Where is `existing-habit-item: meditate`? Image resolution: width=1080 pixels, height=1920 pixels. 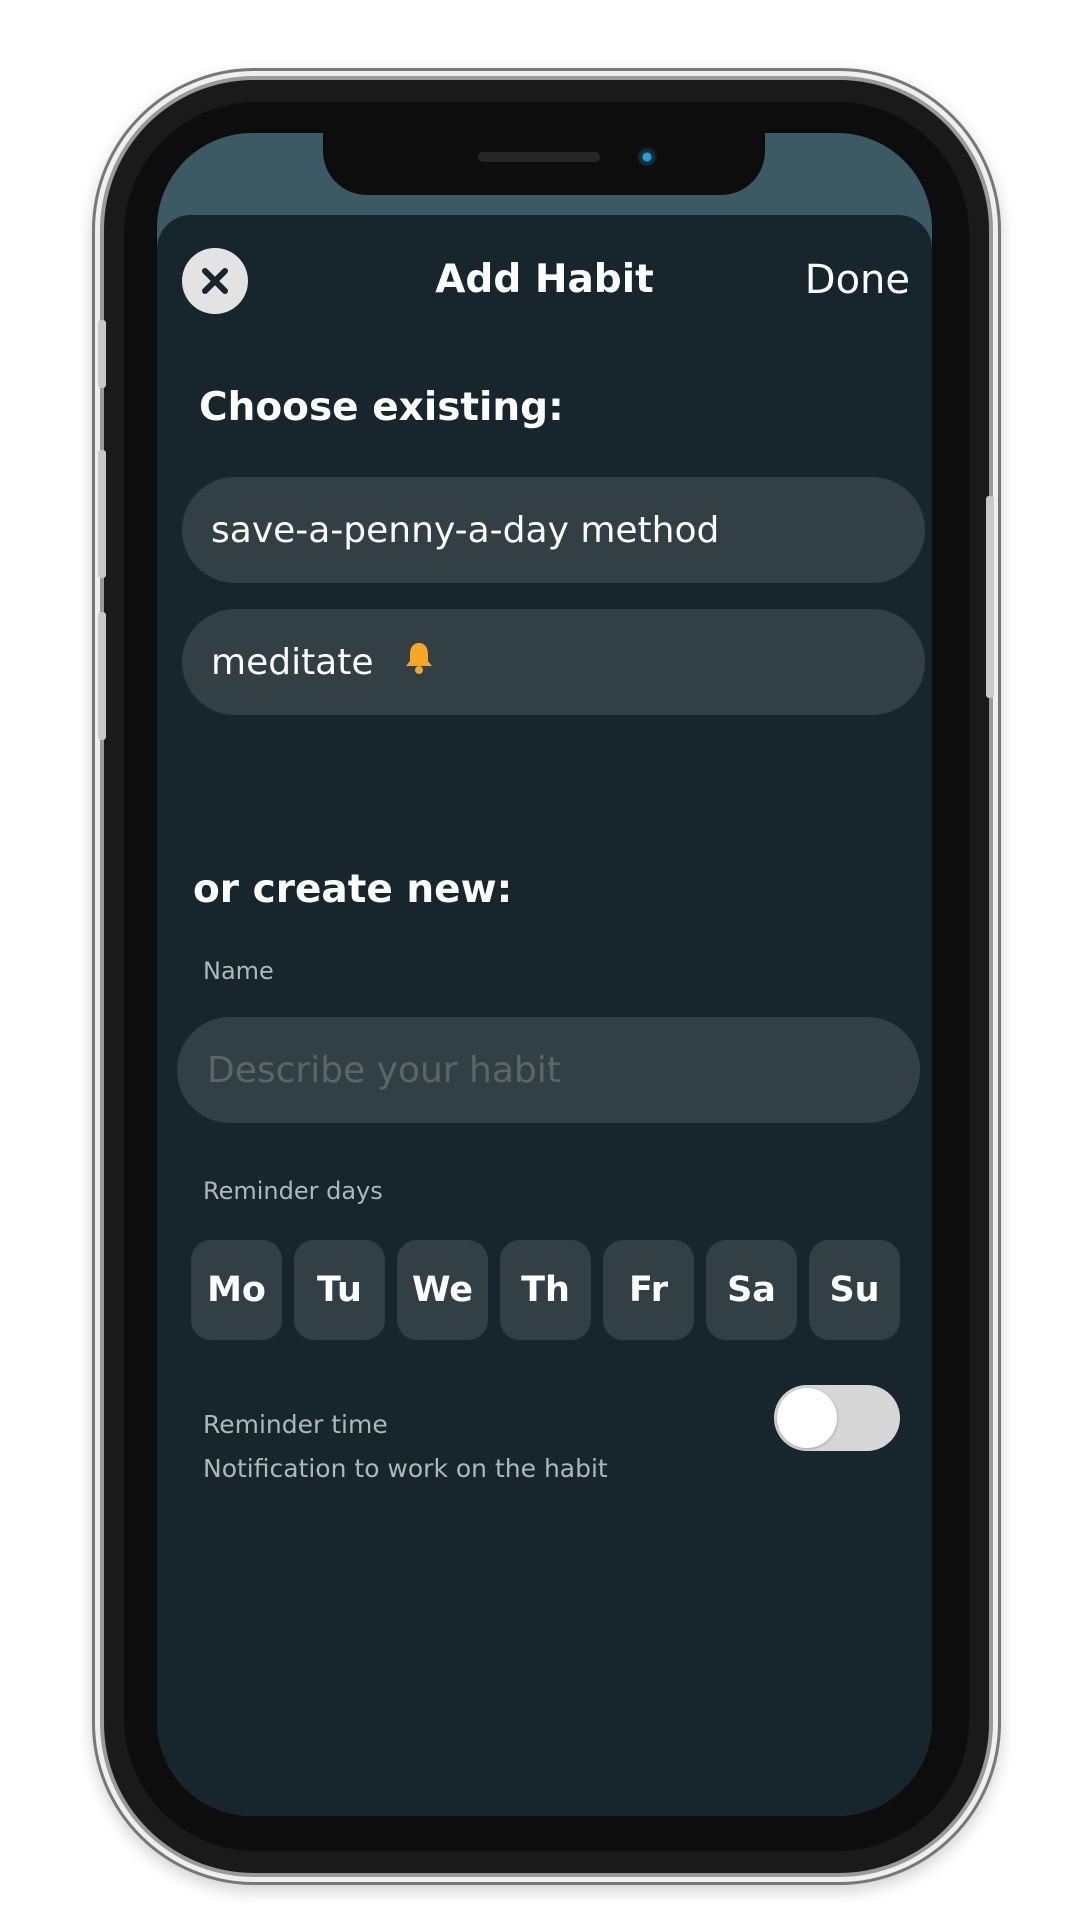 existing-habit-item: meditate is located at coordinates (553, 662).